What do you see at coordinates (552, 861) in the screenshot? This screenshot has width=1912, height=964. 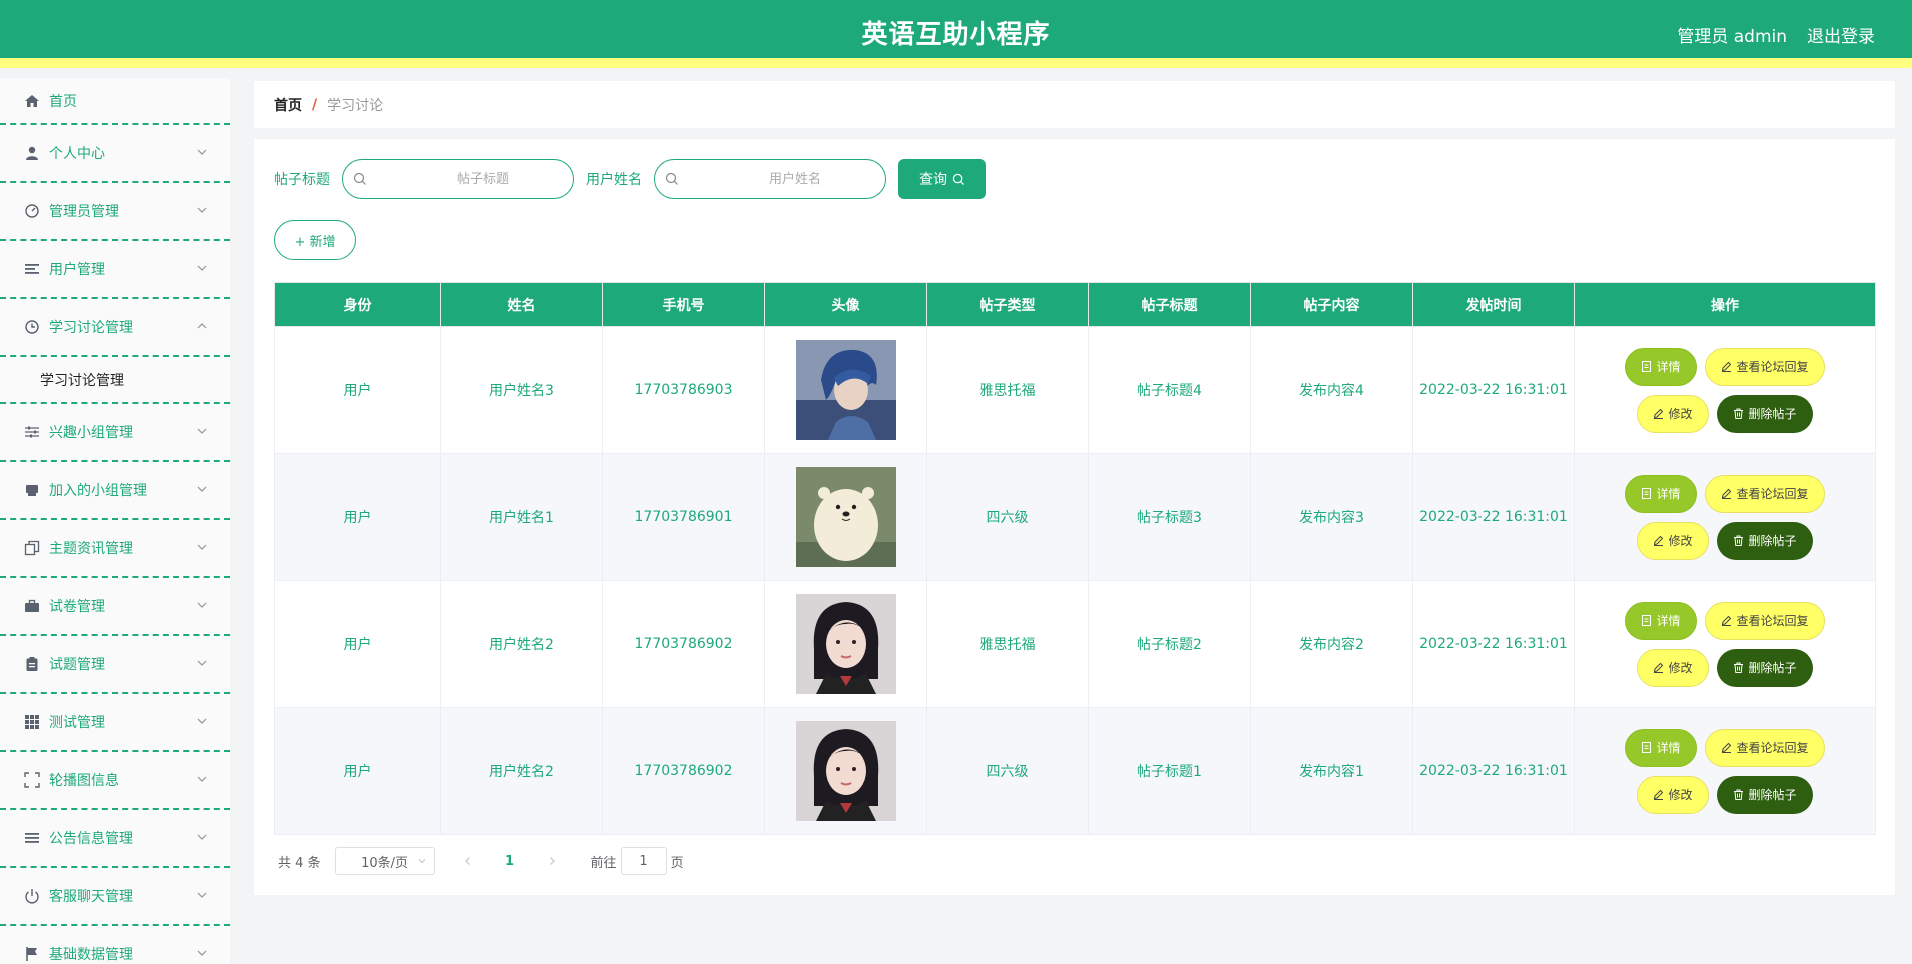 I see `next-page-button` at bounding box center [552, 861].